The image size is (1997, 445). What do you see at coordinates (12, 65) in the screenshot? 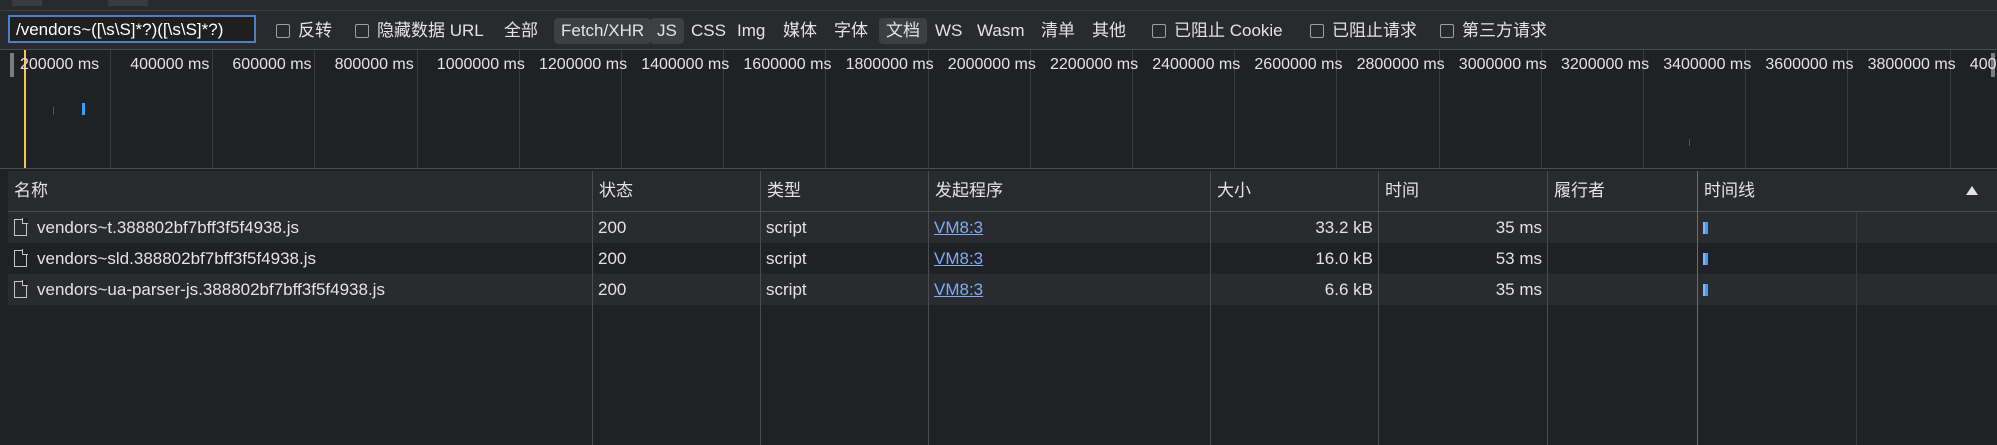
I see `overview-left-handle` at bounding box center [12, 65].